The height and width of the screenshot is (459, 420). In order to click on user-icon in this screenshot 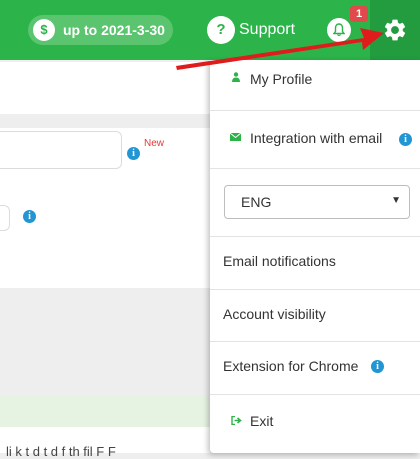, I will do `click(236, 77)`.